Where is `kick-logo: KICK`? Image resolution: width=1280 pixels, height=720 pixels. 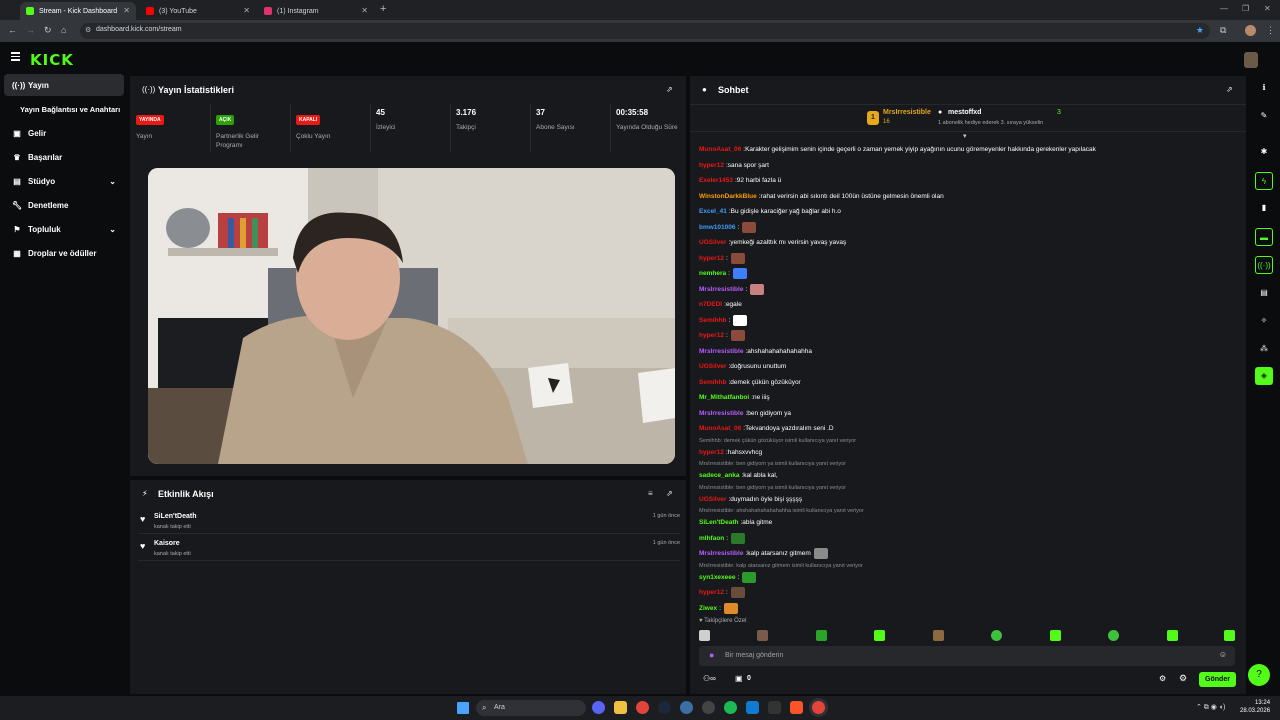 kick-logo: KICK is located at coordinates (52, 60).